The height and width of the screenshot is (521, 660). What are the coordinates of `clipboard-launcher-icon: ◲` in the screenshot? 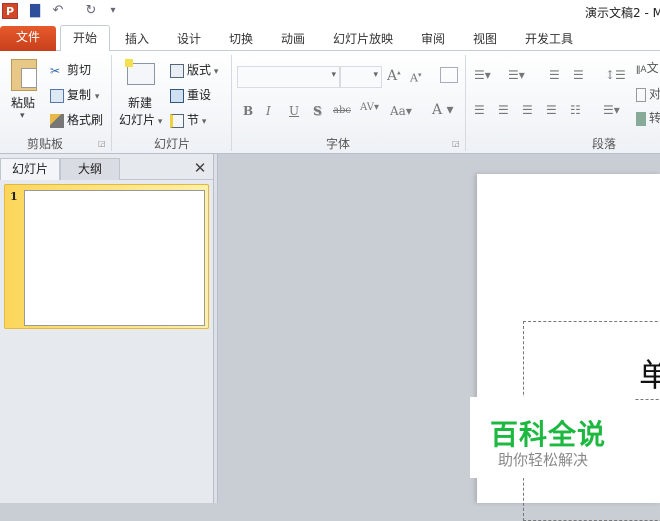 It's located at (102, 143).